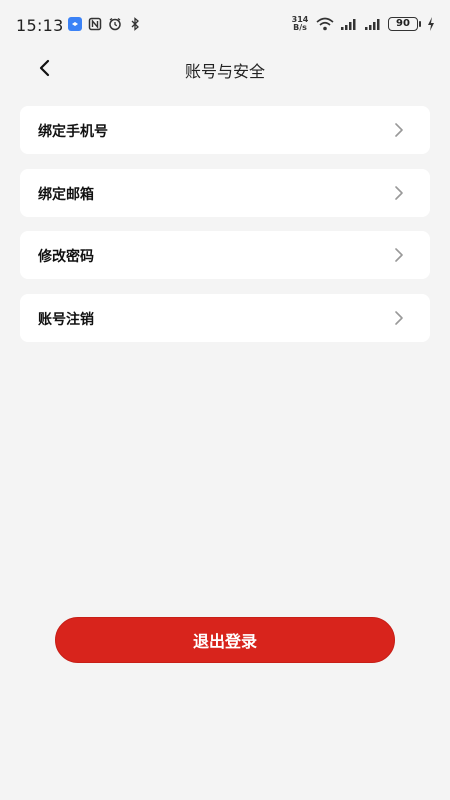 This screenshot has width=450, height=800. I want to click on status-right-icons: 314 B/s 90, so click(363, 24).